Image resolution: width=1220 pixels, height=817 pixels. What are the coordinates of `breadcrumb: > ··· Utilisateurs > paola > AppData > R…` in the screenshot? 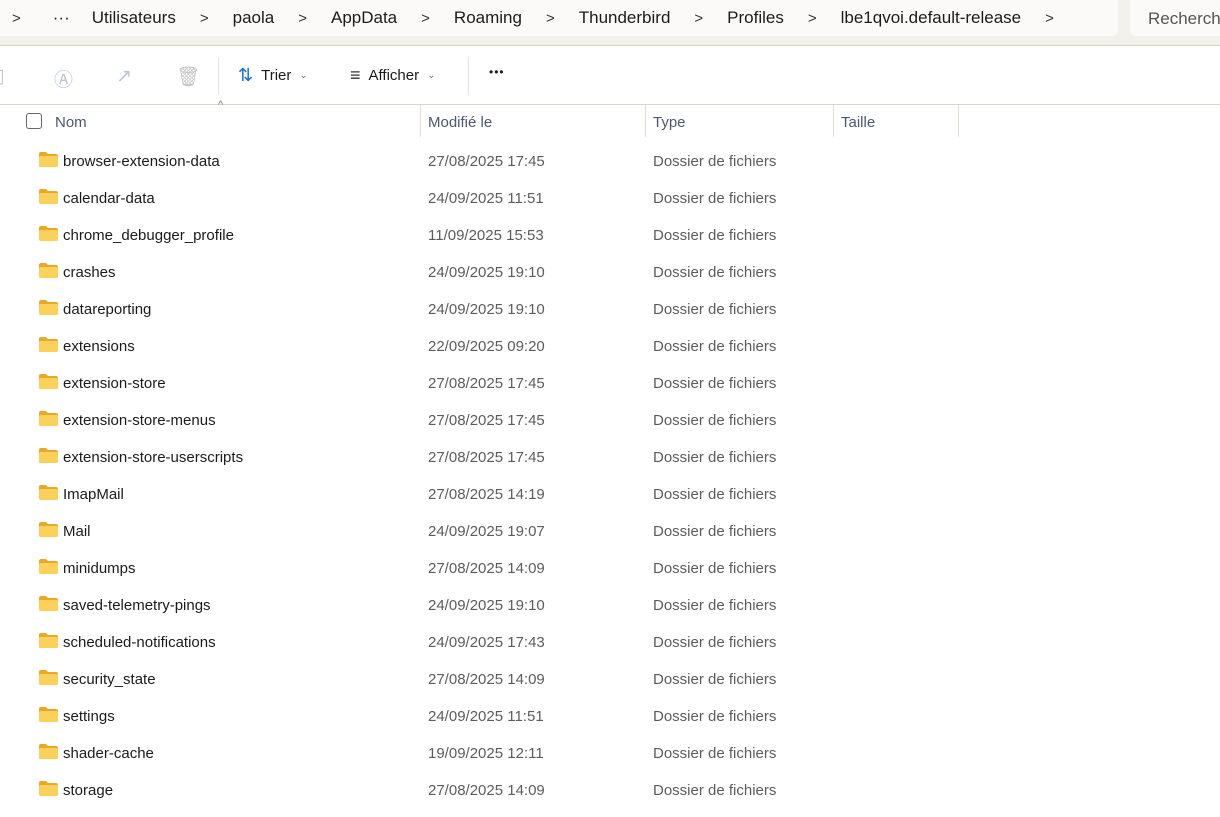 It's located at (559, 18).